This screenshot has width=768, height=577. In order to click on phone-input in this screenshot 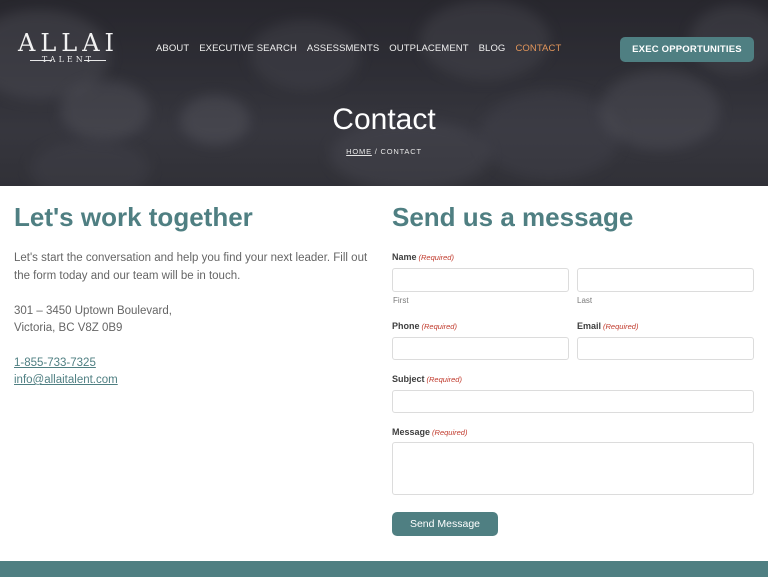, I will do `click(480, 348)`.